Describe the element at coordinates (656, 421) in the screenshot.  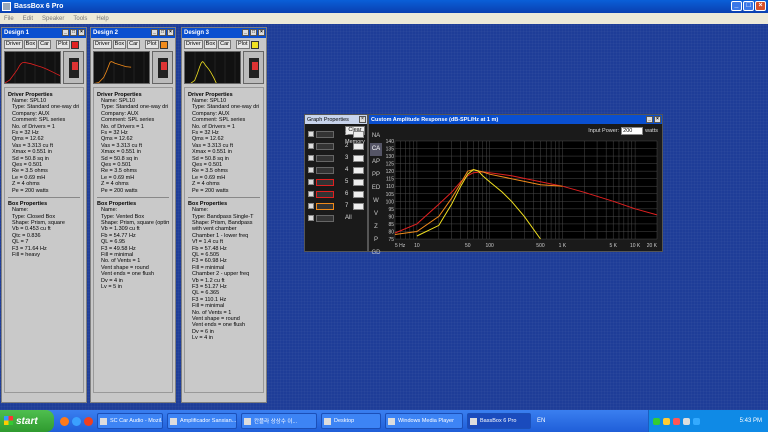
I see `tray-network-icon` at that location.